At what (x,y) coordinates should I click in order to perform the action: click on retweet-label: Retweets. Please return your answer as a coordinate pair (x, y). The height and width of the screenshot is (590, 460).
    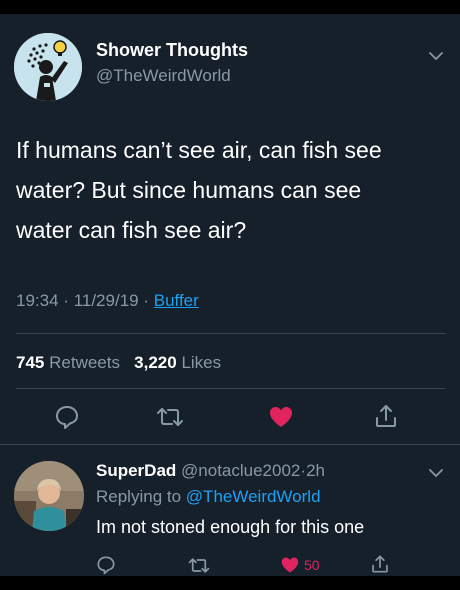
    Looking at the image, I should click on (84, 362).